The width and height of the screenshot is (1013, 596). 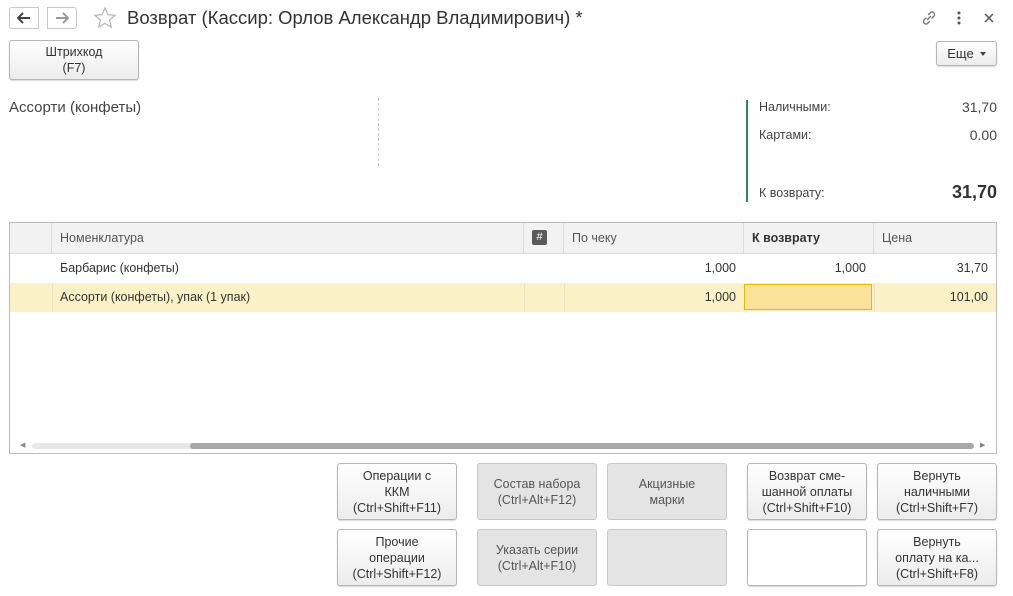 I want to click on return-card-payment-hotkey: (Ctrl+Shift+F8), so click(x=937, y=573).